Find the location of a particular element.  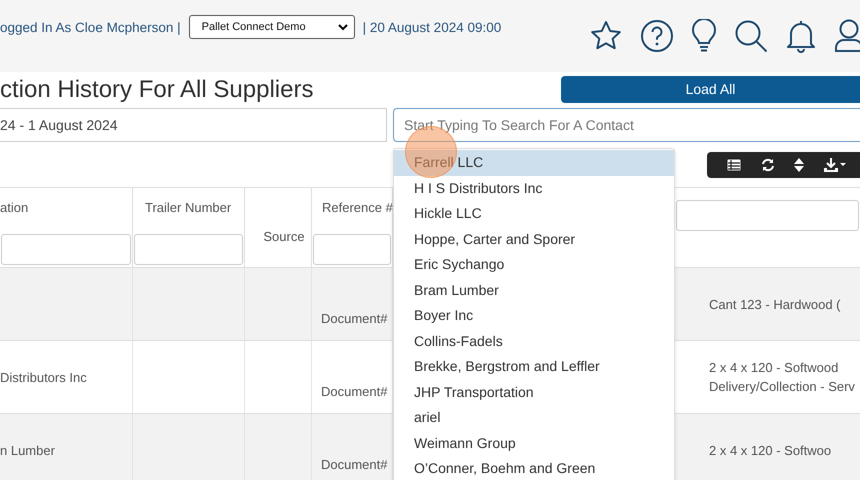

page-title: ction History For All Suppliers is located at coordinates (157, 90).